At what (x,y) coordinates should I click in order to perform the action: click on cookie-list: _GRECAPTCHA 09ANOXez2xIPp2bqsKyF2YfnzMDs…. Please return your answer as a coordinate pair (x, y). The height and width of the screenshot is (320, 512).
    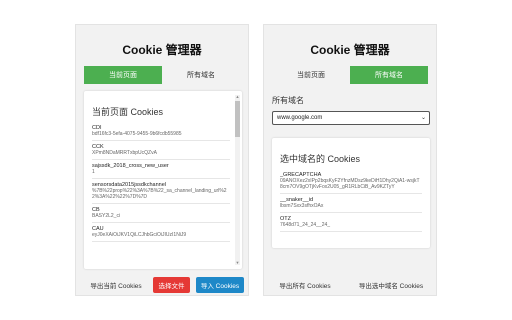
    Looking at the image, I should click on (351, 200).